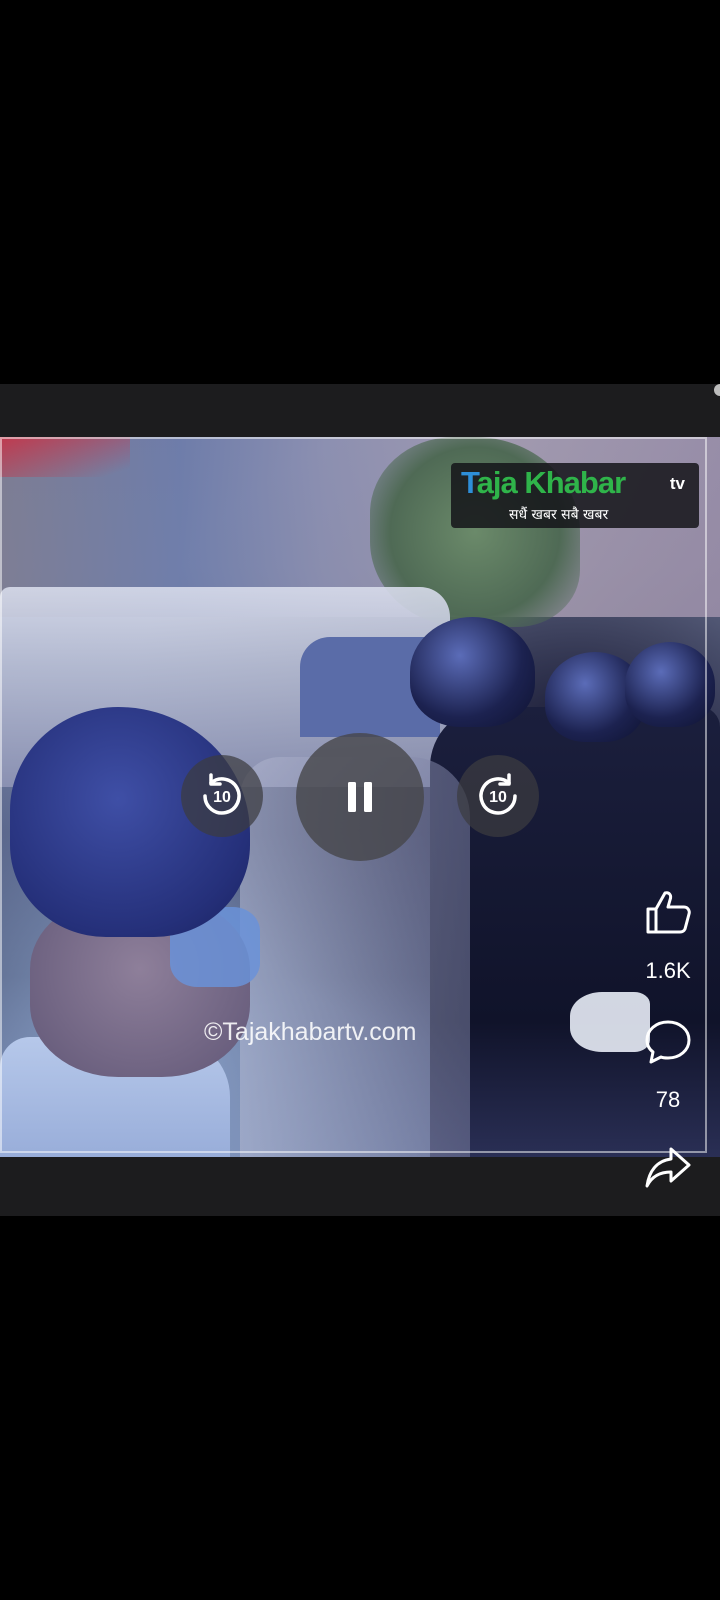  I want to click on pause-icon, so click(360, 797).